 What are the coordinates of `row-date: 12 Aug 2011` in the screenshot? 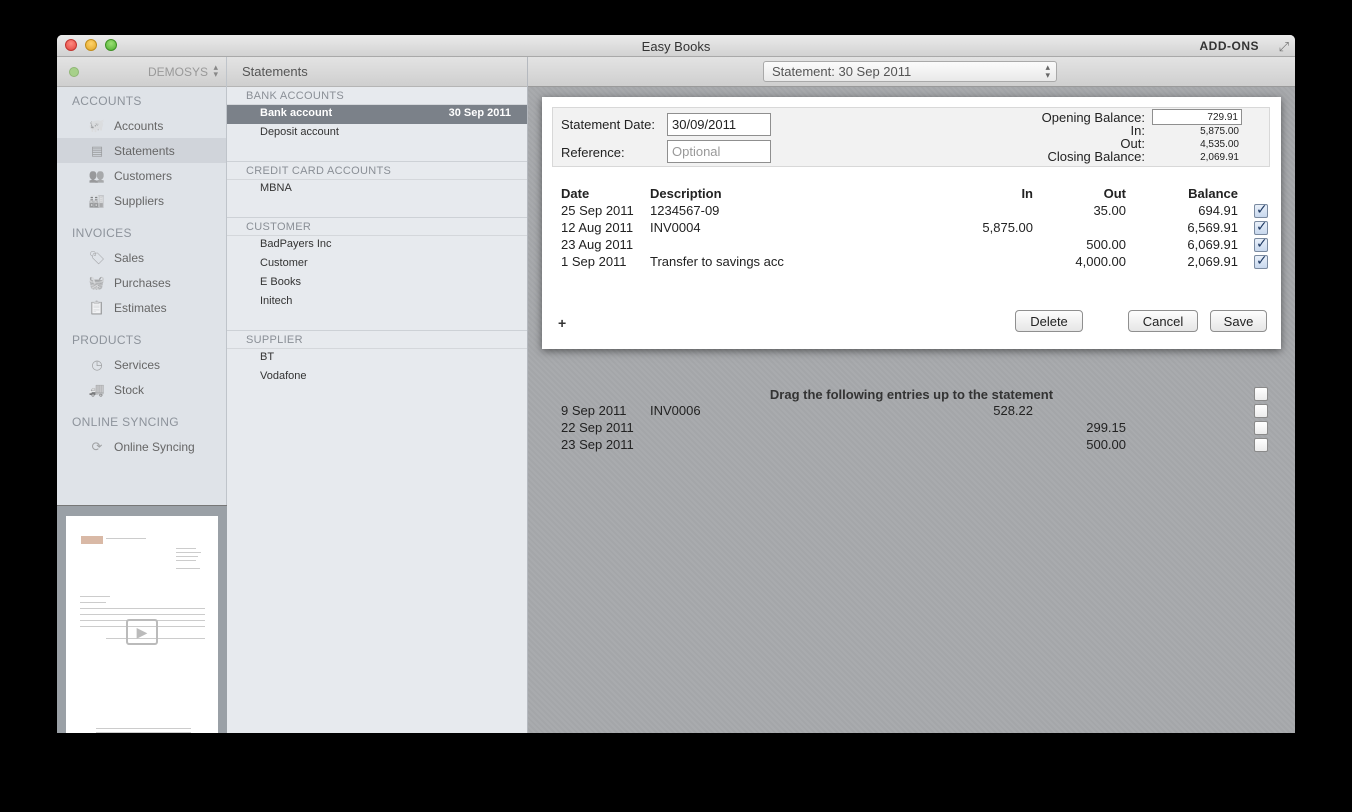 It's located at (597, 227).